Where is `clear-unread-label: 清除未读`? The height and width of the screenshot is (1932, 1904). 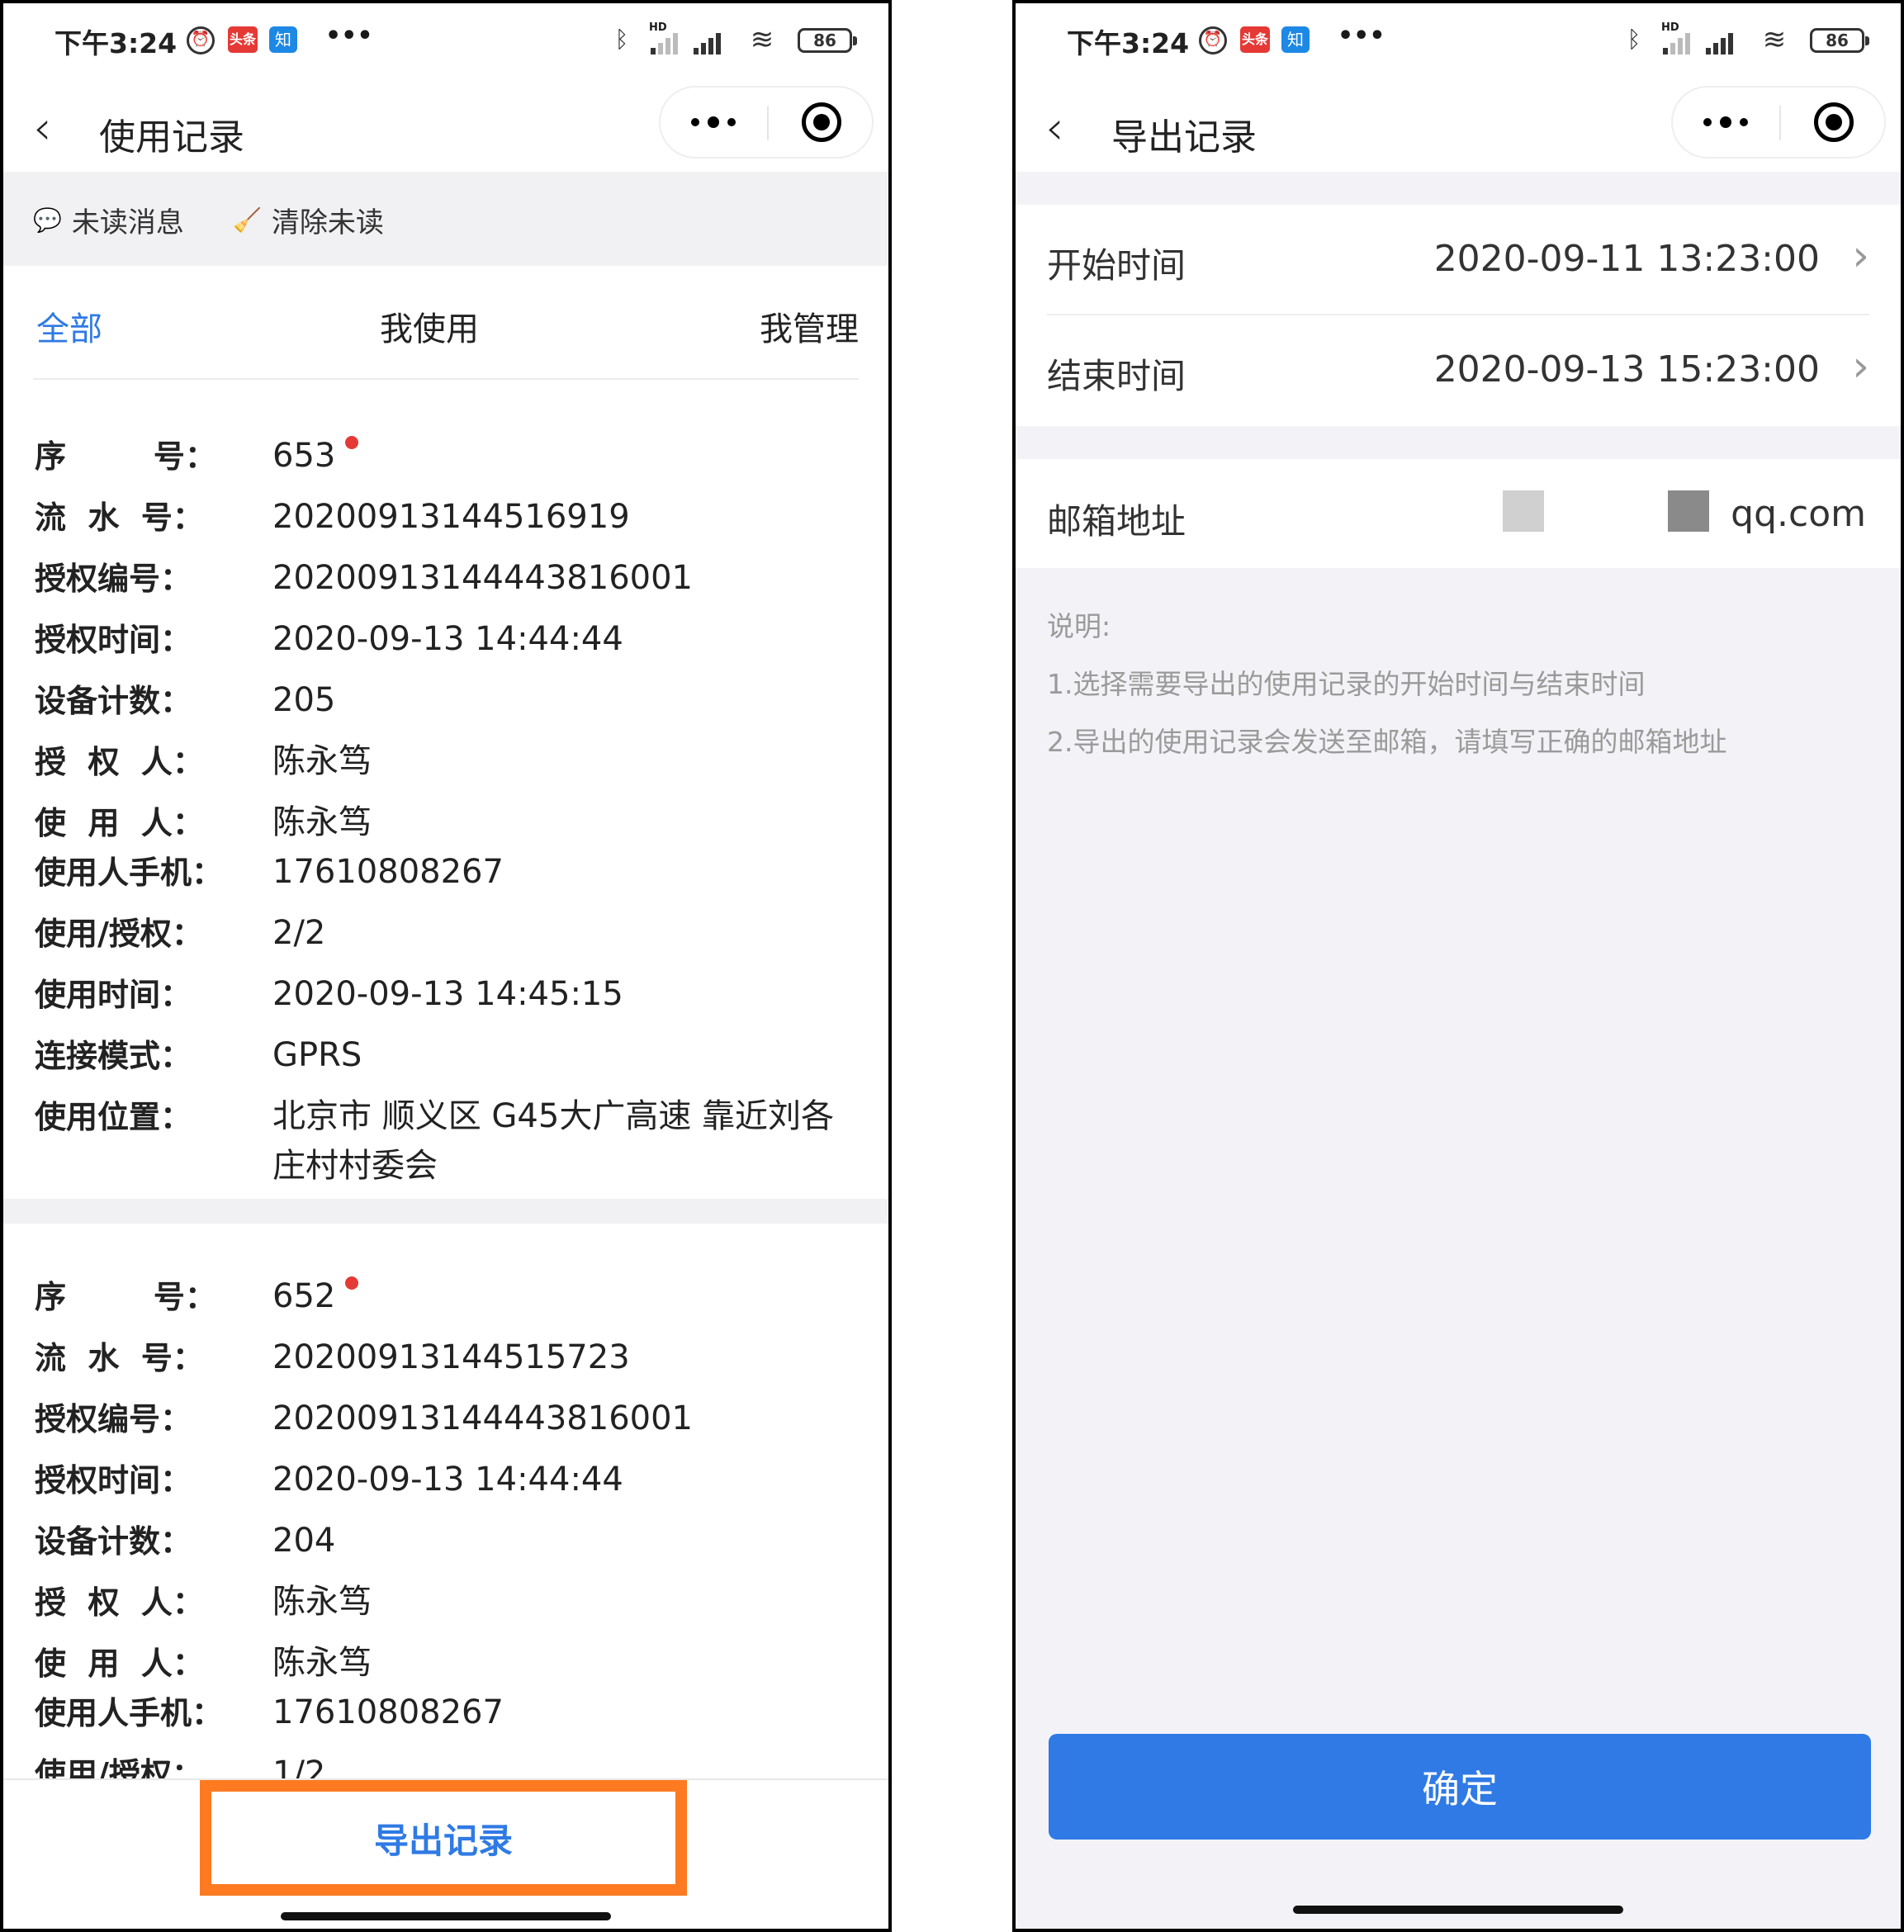
clear-unread-label: 清除未读 is located at coordinates (327, 222).